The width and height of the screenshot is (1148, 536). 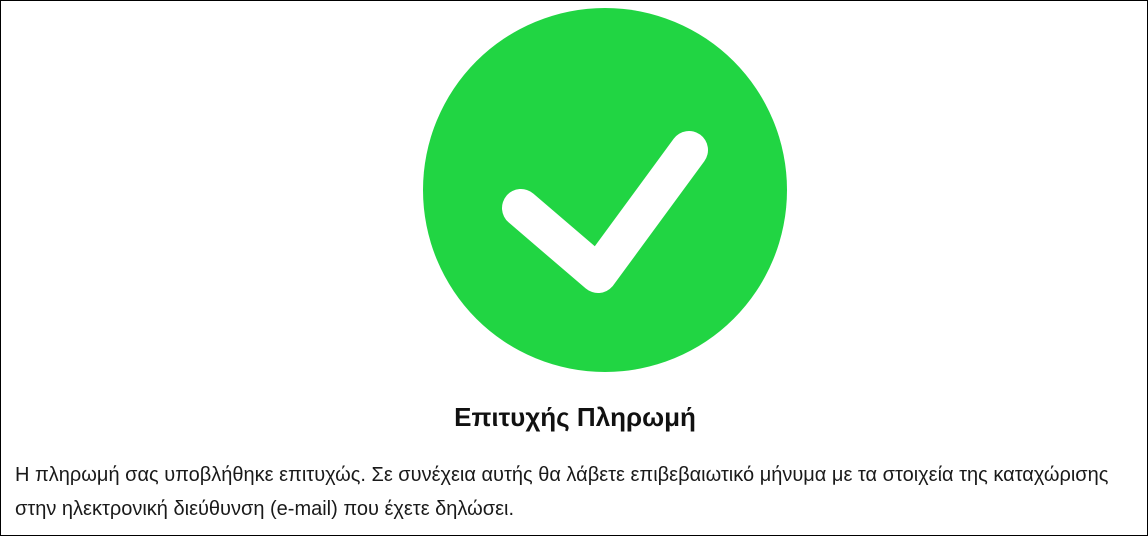 I want to click on success-title: Επιτυχής Πληρωμή, so click(x=575, y=417).